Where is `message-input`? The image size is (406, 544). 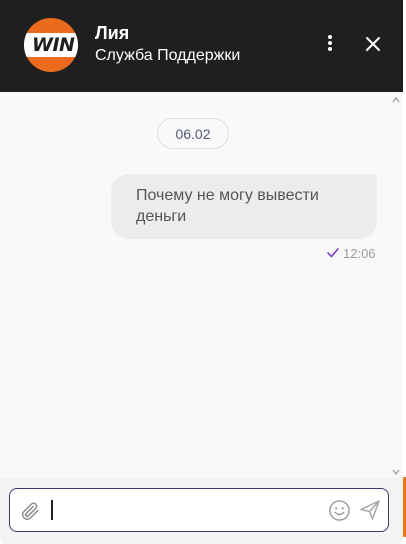
message-input is located at coordinates (187, 511).